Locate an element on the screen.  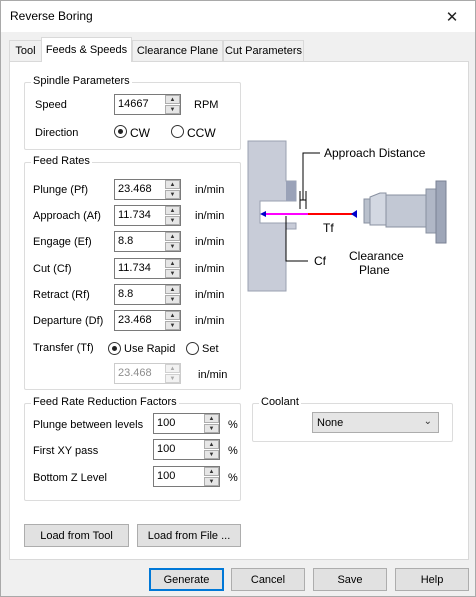
first-xy-pass-input: 100 ▲ ▼ is located at coordinates (186, 449).